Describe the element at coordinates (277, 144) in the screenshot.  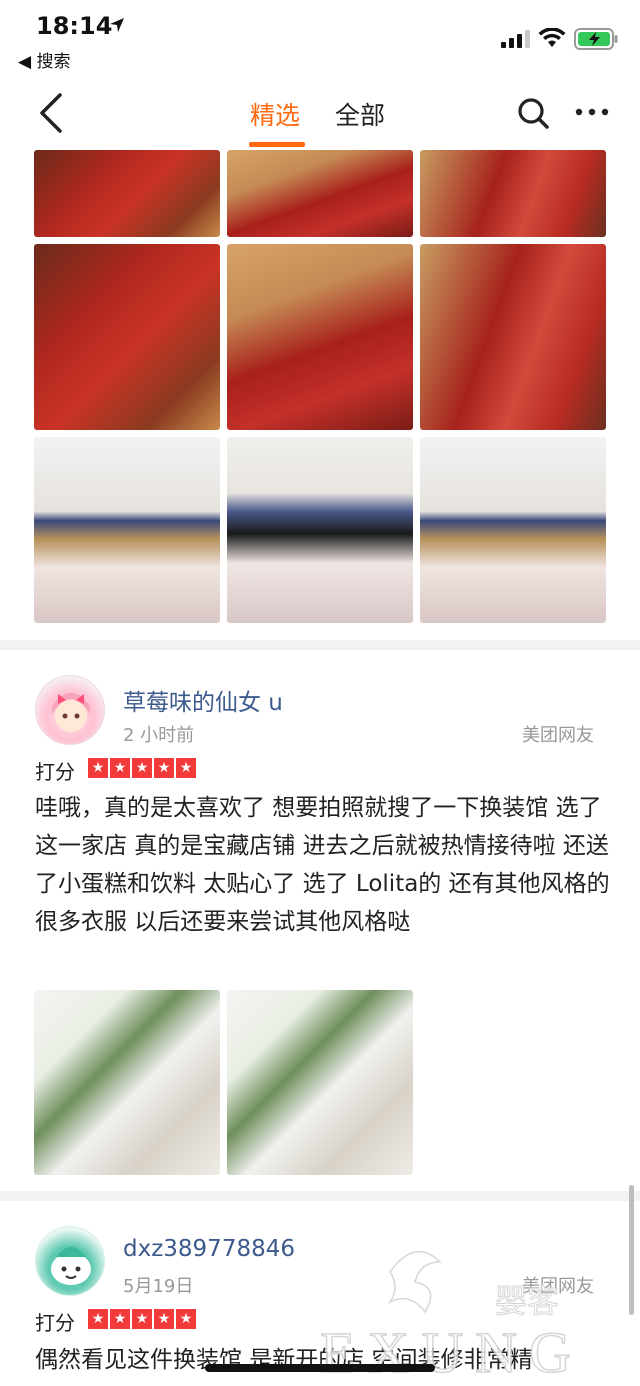
I see `tab-selected-indicator` at that location.